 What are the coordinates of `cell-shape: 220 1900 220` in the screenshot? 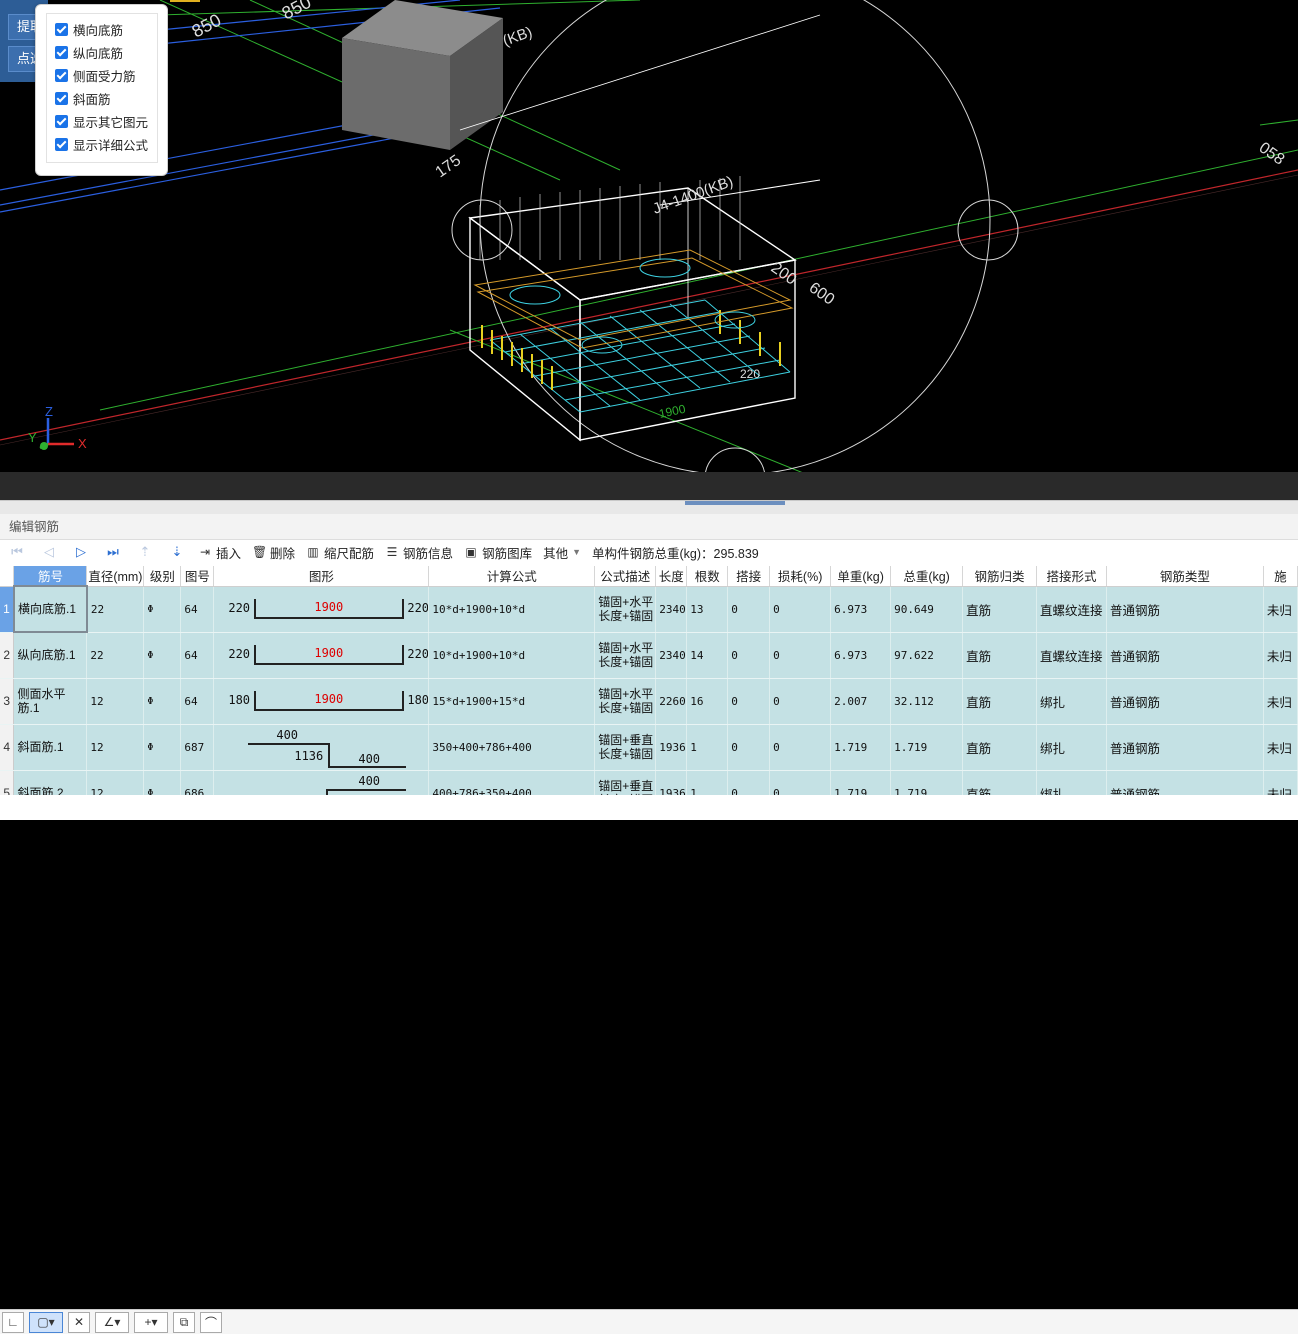 It's located at (321, 609).